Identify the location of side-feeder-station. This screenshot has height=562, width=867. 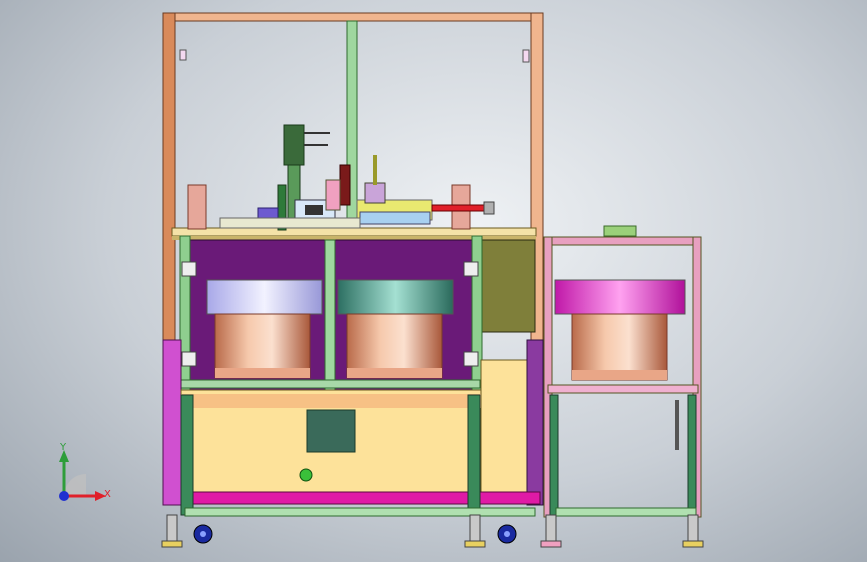
(622, 371).